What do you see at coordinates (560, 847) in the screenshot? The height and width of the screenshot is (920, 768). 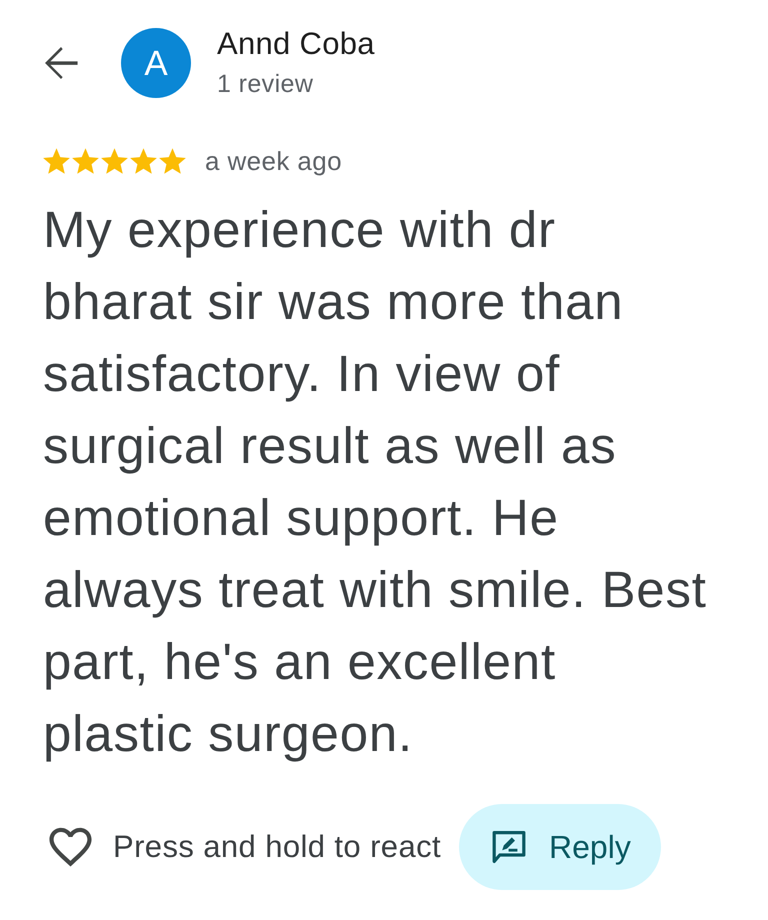 I see `reply-button: Reply` at bounding box center [560, 847].